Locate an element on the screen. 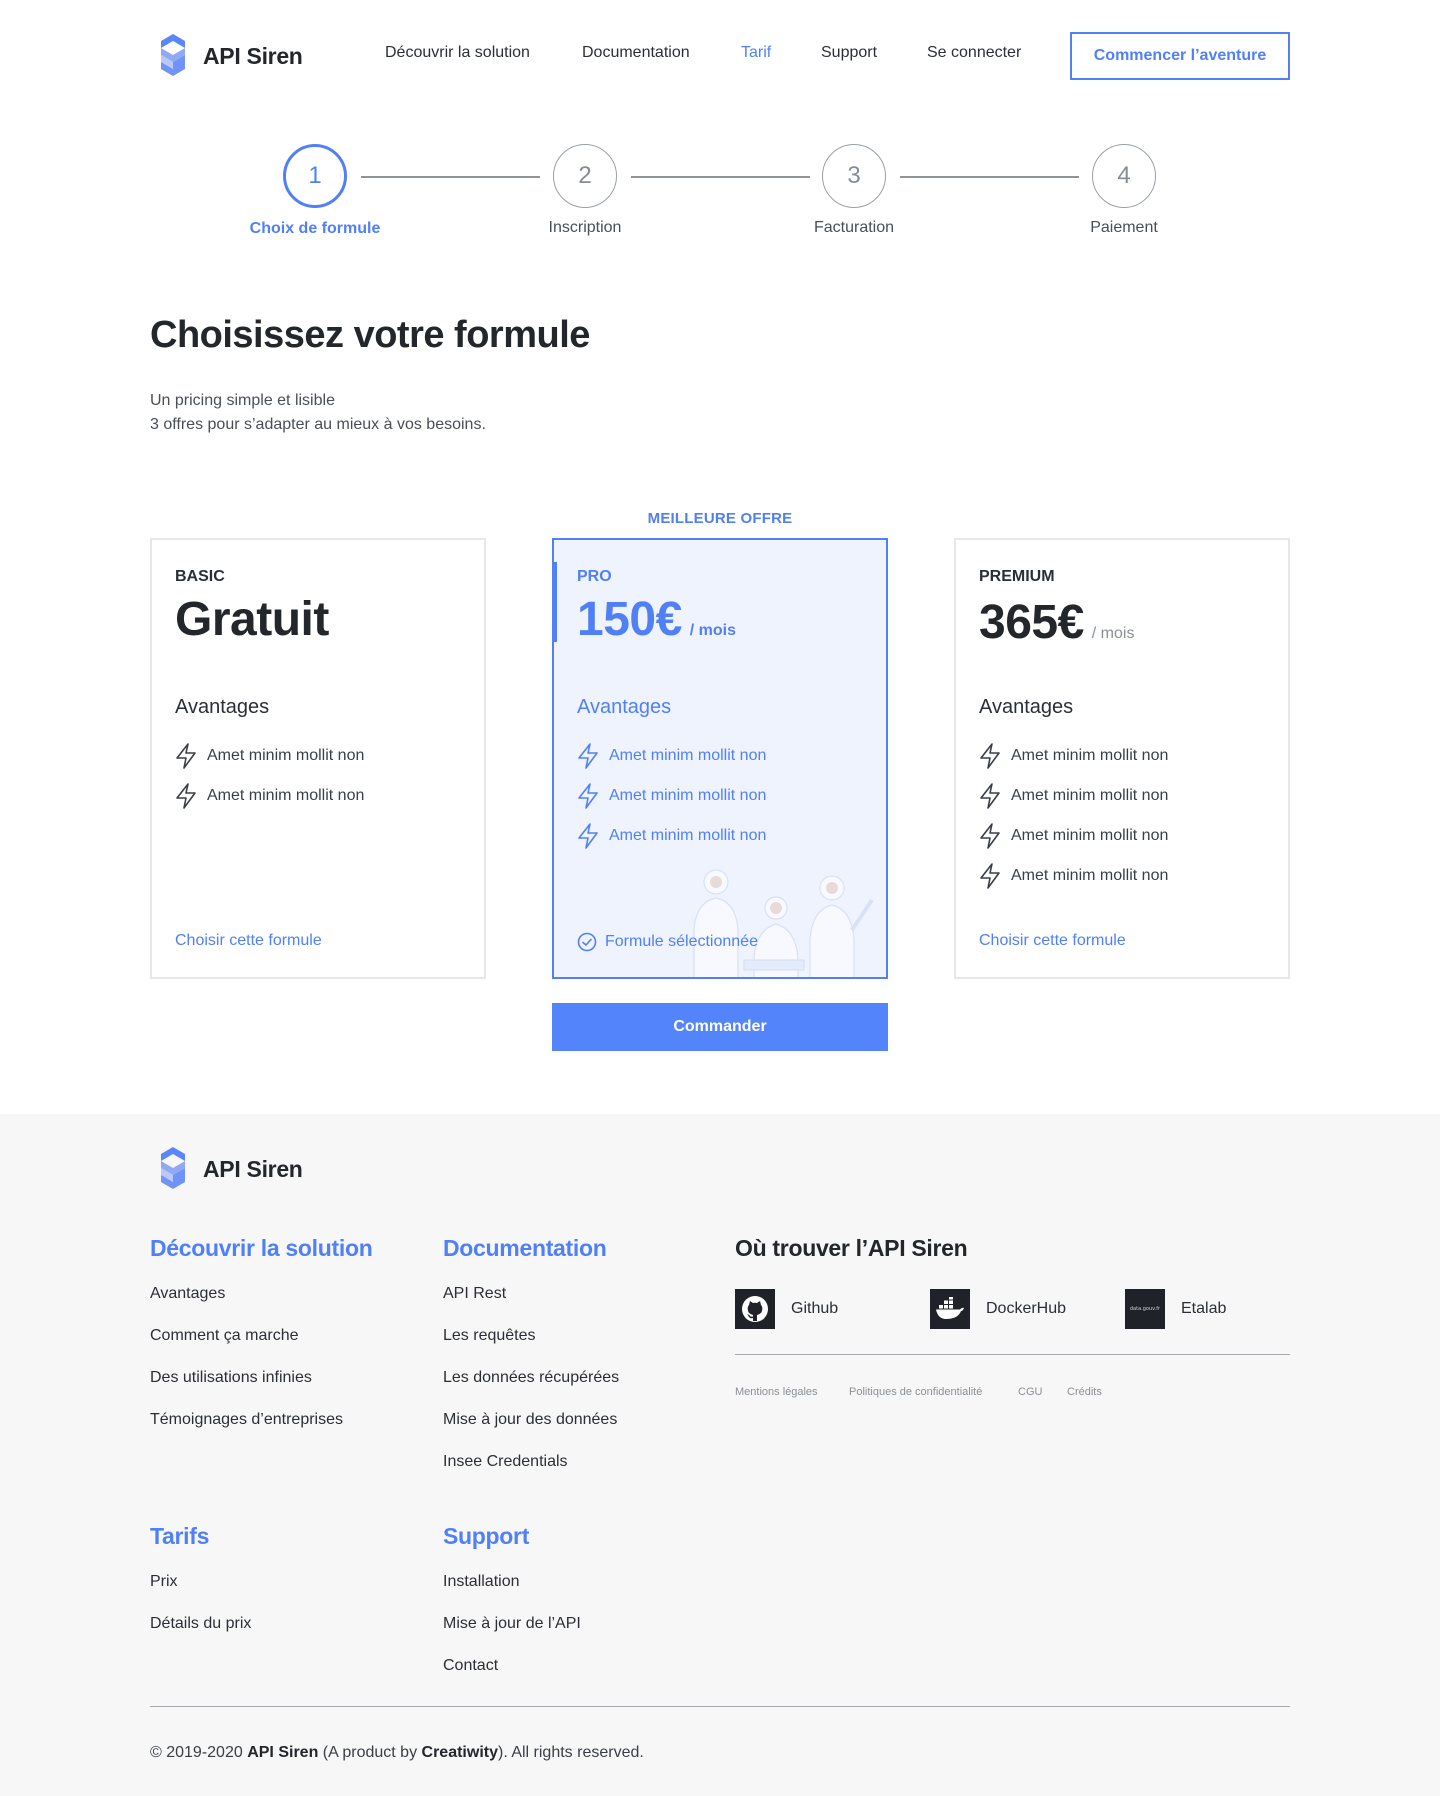 The image size is (1440, 1796). plan-price: 365€ / mois is located at coordinates (1056, 622).